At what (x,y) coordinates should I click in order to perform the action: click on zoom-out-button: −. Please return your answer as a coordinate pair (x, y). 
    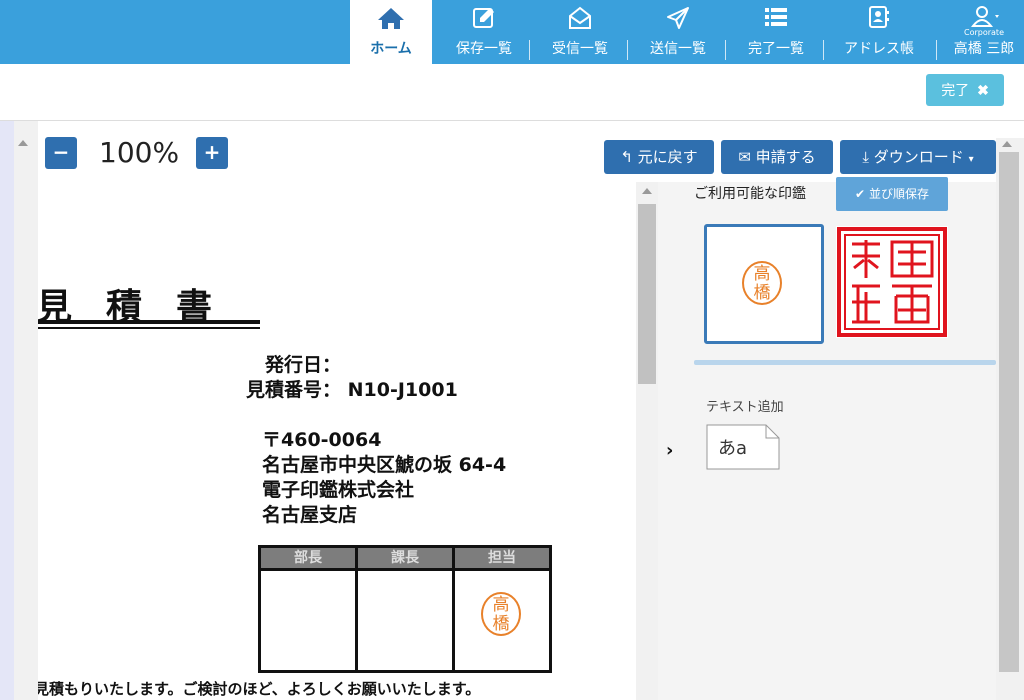
    Looking at the image, I should click on (61, 153).